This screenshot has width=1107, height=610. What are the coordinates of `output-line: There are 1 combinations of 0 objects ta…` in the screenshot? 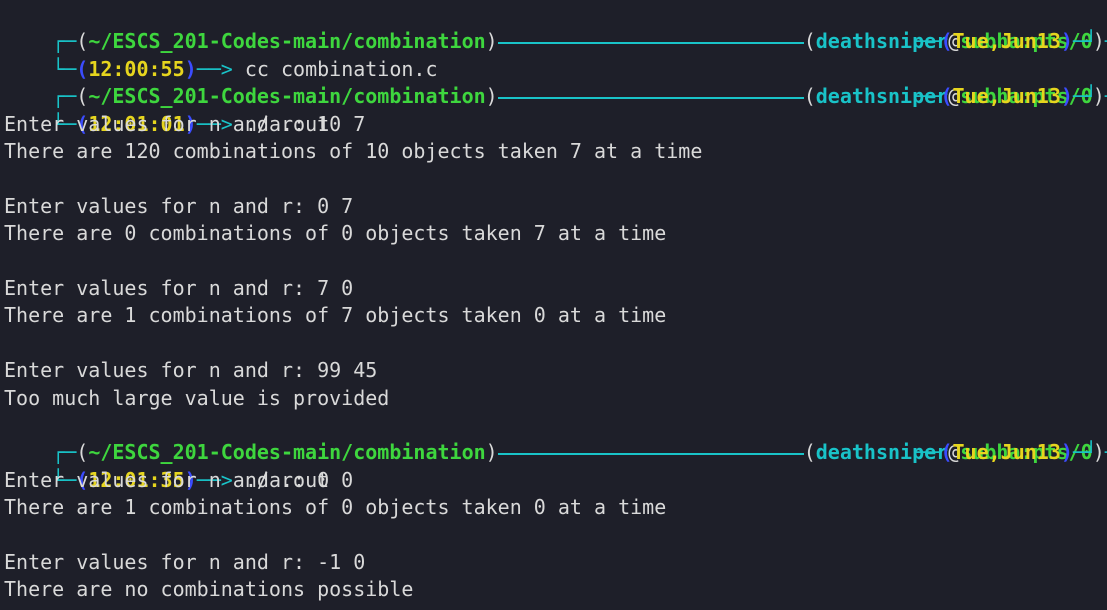 It's located at (335, 507).